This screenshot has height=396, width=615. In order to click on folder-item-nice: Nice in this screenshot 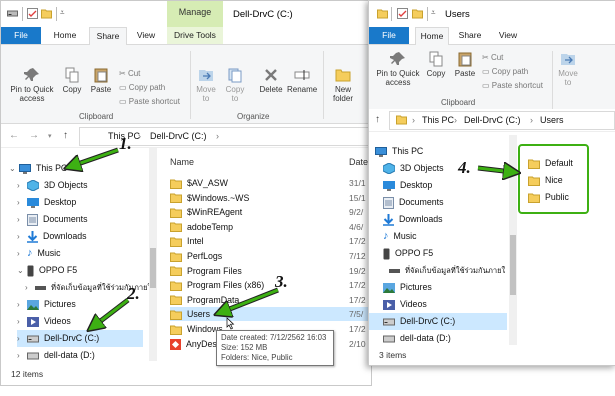, I will do `click(545, 180)`.